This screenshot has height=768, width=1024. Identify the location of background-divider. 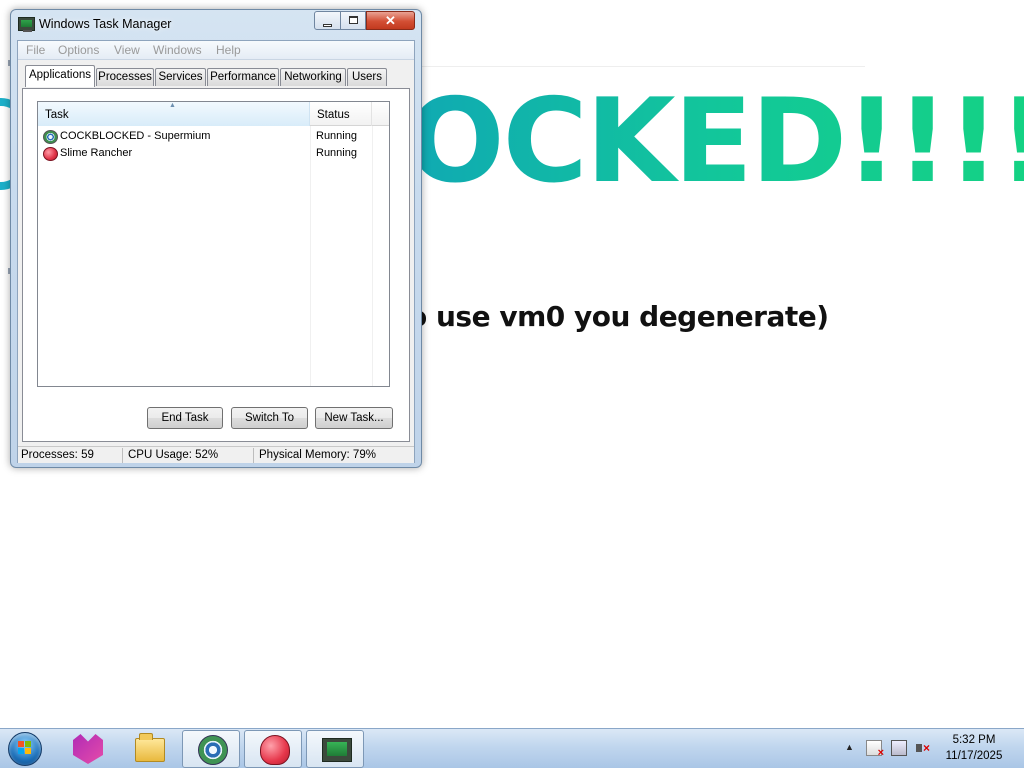
(642, 66).